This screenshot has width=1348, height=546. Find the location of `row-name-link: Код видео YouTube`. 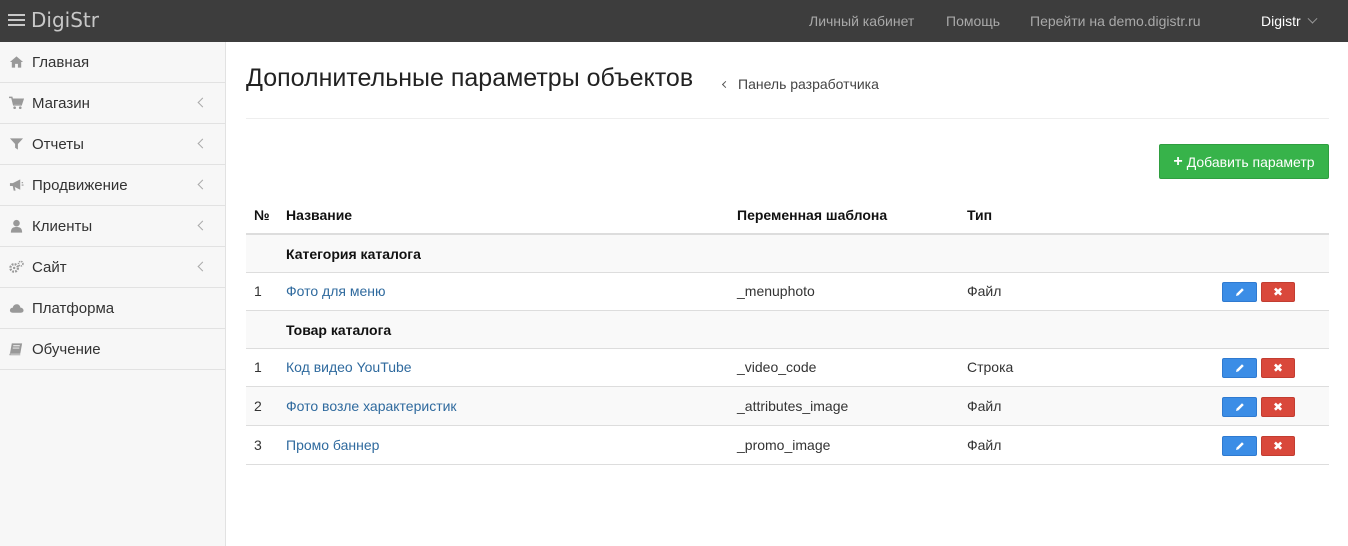

row-name-link: Код видео YouTube is located at coordinates (349, 367).